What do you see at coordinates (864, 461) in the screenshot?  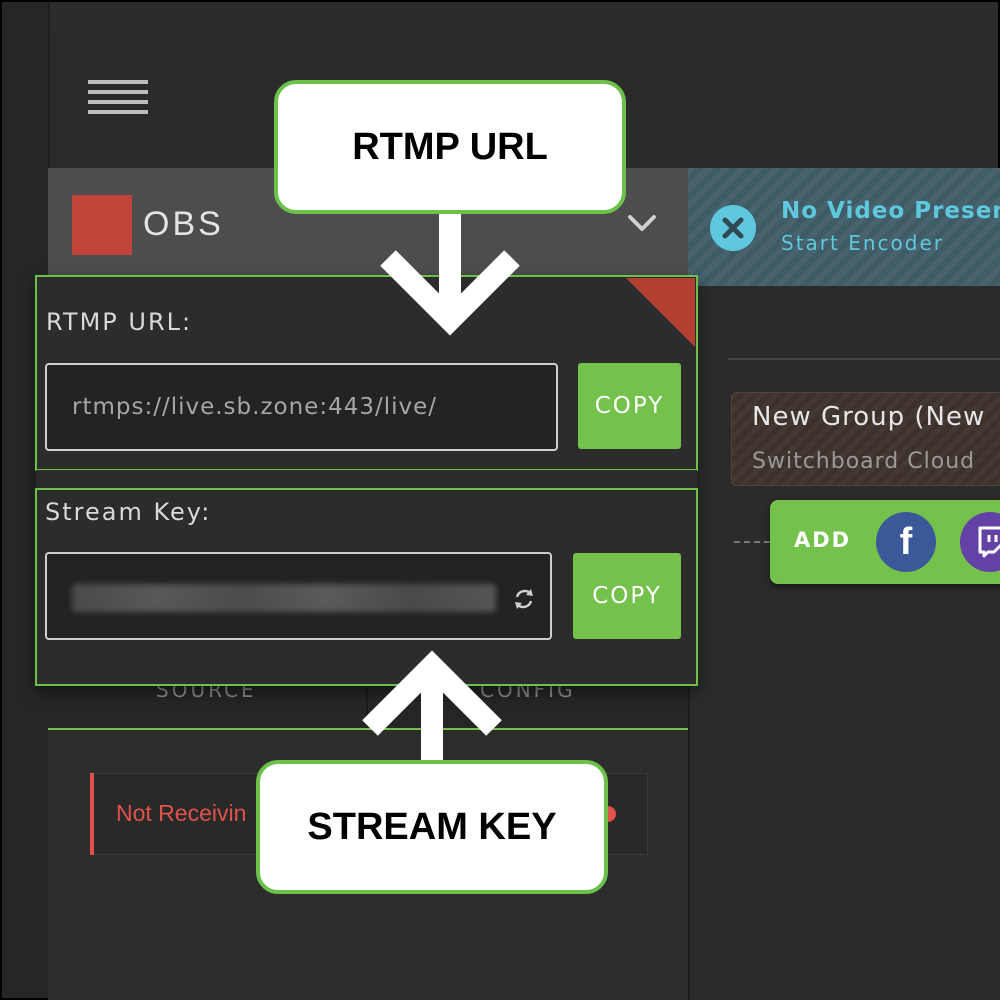 I see `group-destination: Switchboard Cloud` at bounding box center [864, 461].